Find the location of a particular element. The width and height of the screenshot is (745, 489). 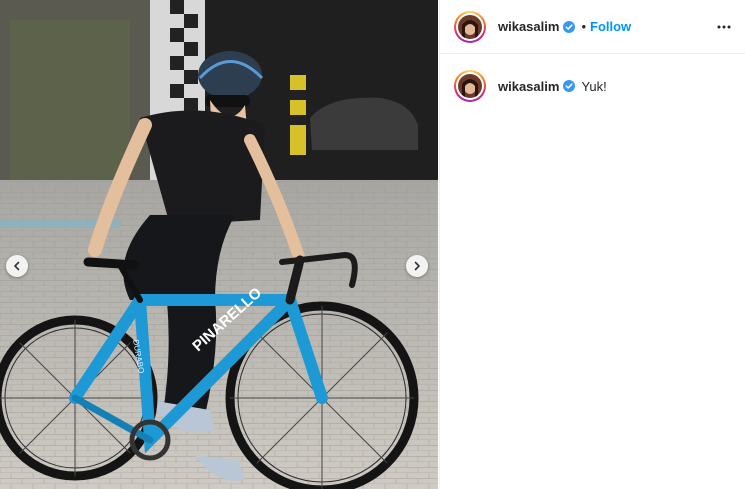

next-photo-button is located at coordinates (417, 266).